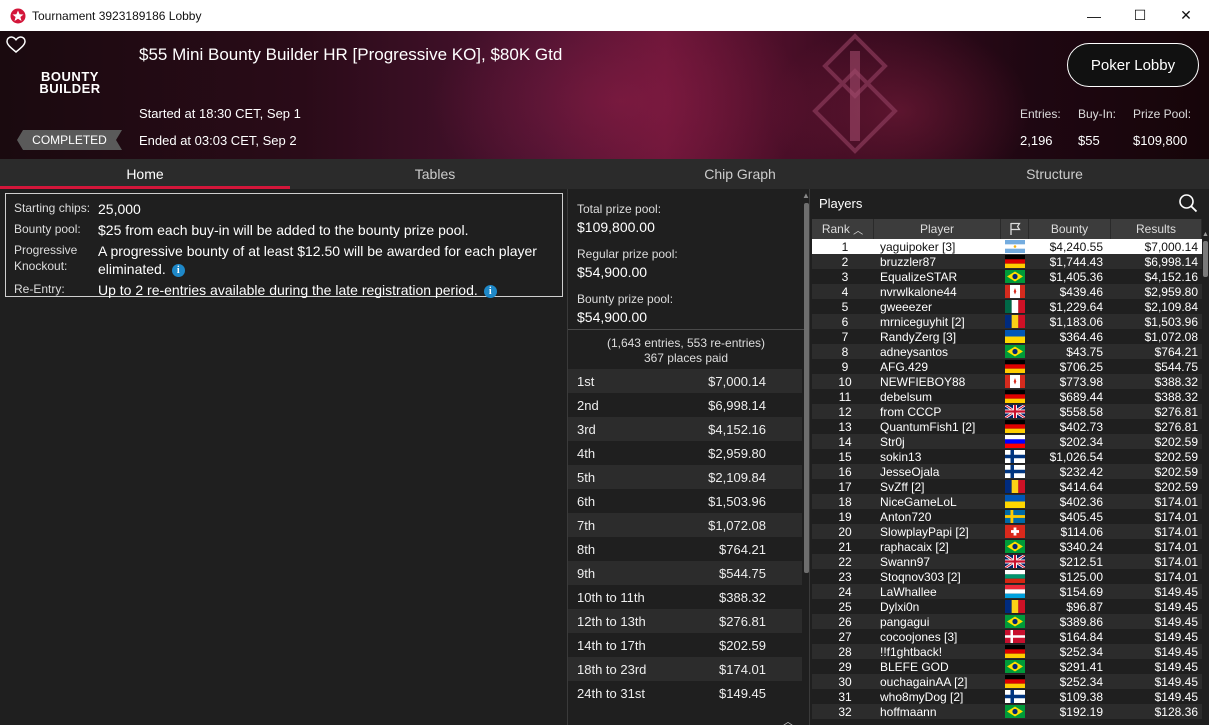 The image size is (1209, 725). What do you see at coordinates (145, 174) in the screenshot?
I see `tab-home: Home` at bounding box center [145, 174].